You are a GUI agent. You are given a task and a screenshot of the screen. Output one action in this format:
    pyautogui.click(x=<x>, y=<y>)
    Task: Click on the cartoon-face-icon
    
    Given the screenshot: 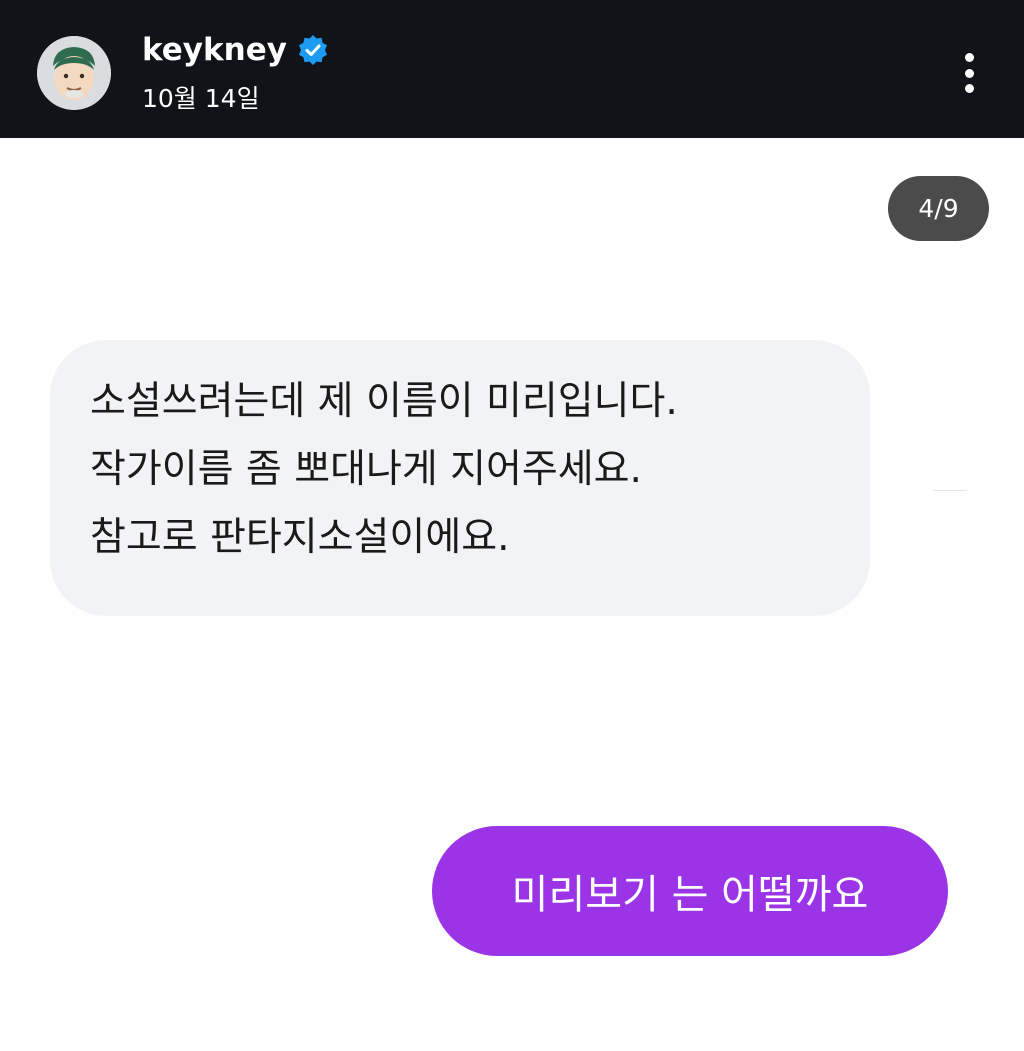 What is the action you would take?
    pyautogui.click(x=74, y=73)
    